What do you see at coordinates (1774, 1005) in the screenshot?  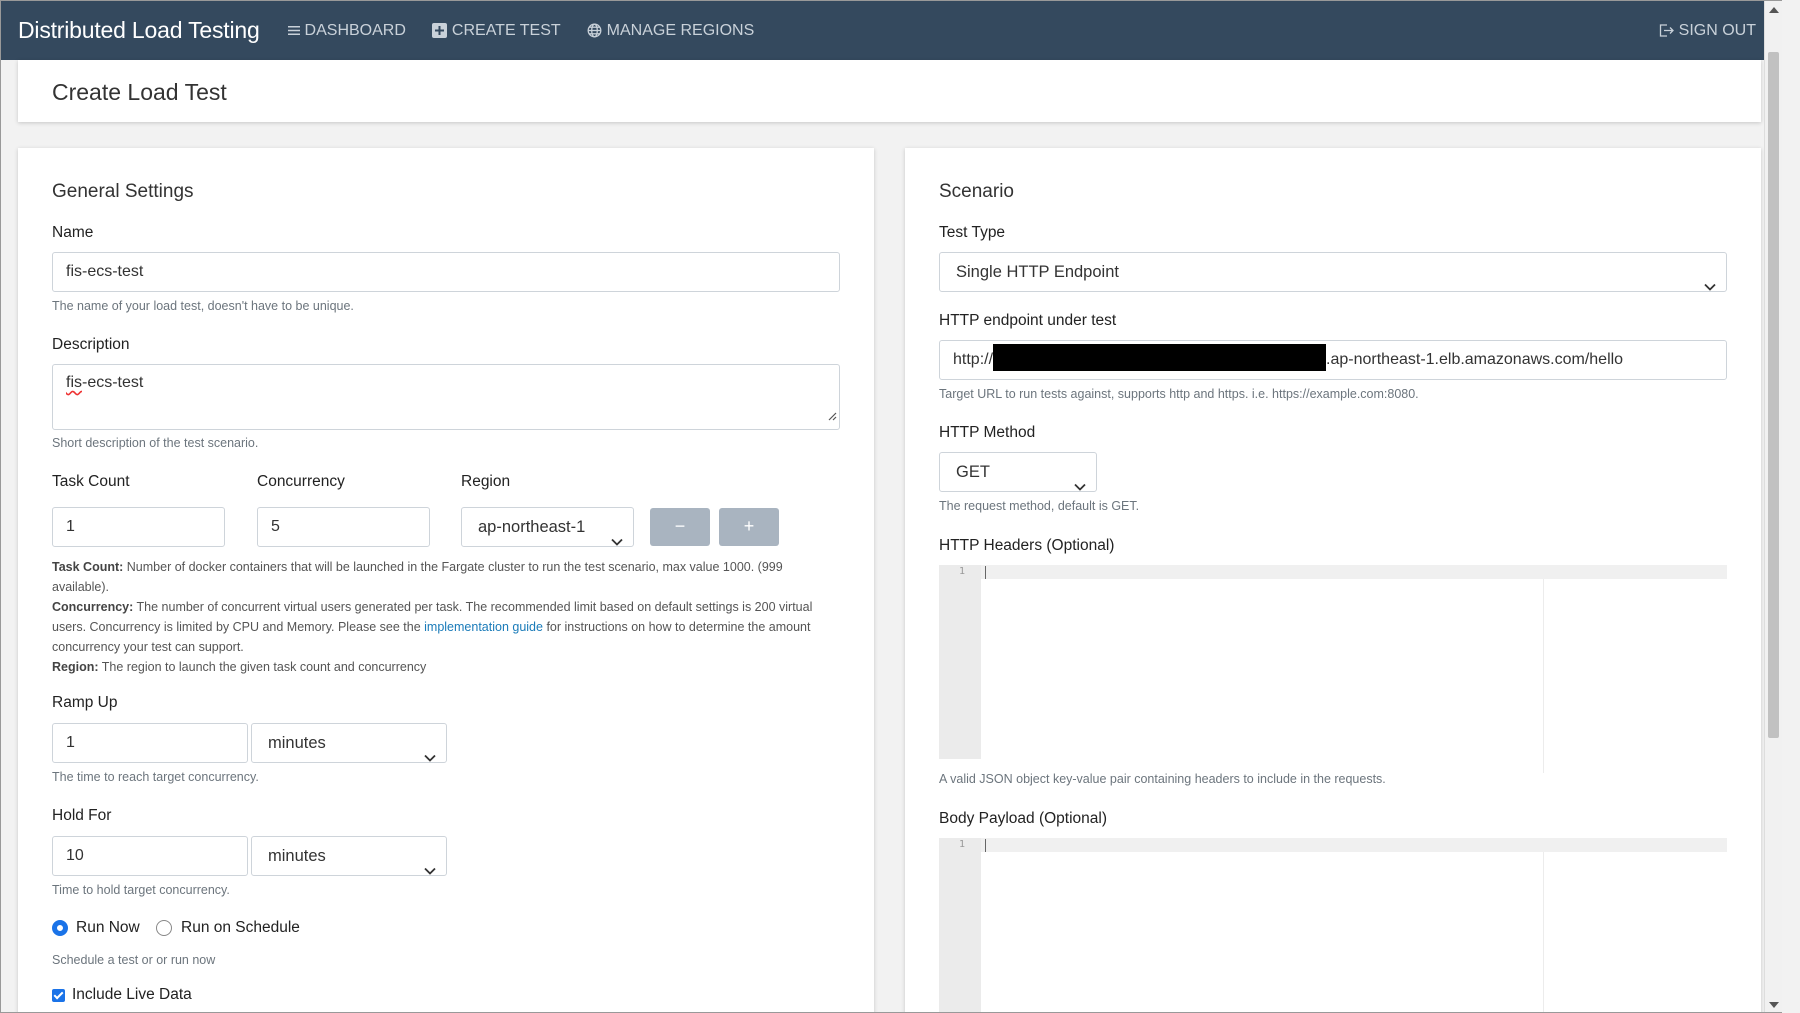 I see `scroll-down-icon` at bounding box center [1774, 1005].